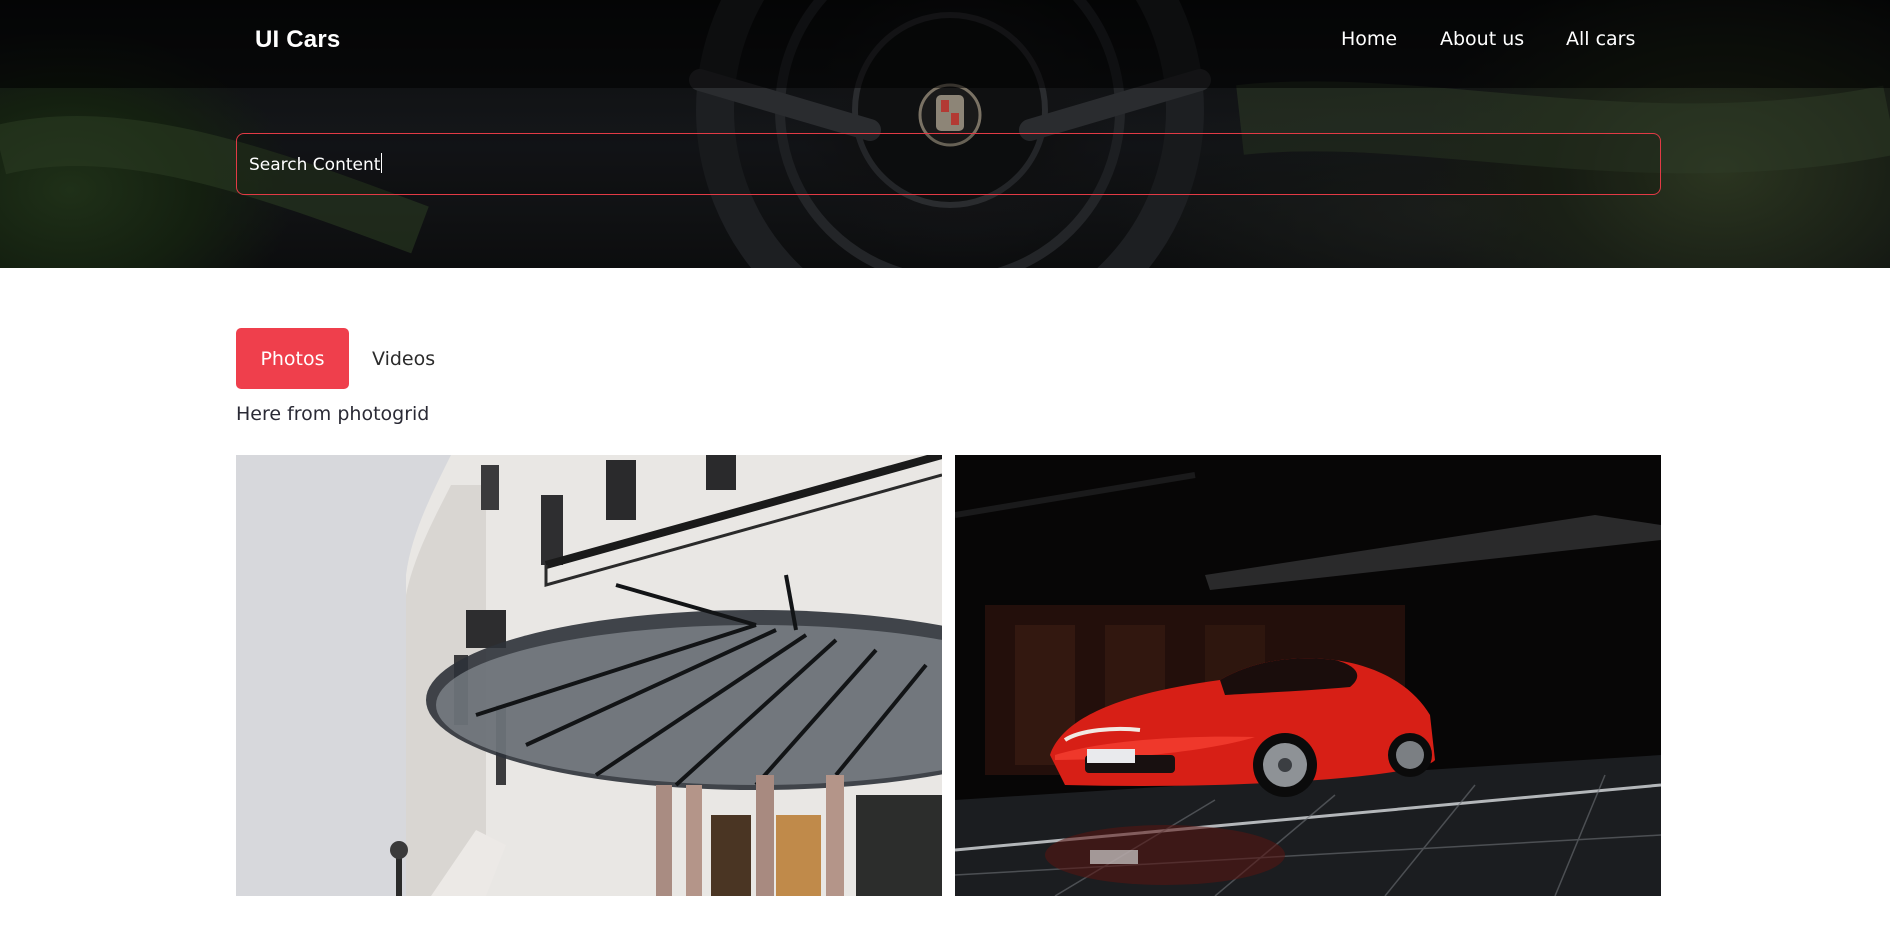 The height and width of the screenshot is (944, 1890). Describe the element at coordinates (333, 414) in the screenshot. I see `gallery-caption: Here from photogrid` at that location.